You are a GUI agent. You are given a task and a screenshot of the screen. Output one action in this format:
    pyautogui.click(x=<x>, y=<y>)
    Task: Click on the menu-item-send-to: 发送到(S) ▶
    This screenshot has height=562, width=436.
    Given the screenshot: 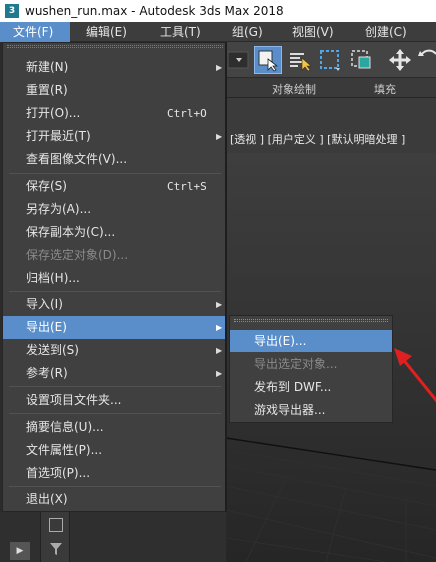 What is the action you would take?
    pyautogui.click(x=114, y=350)
    